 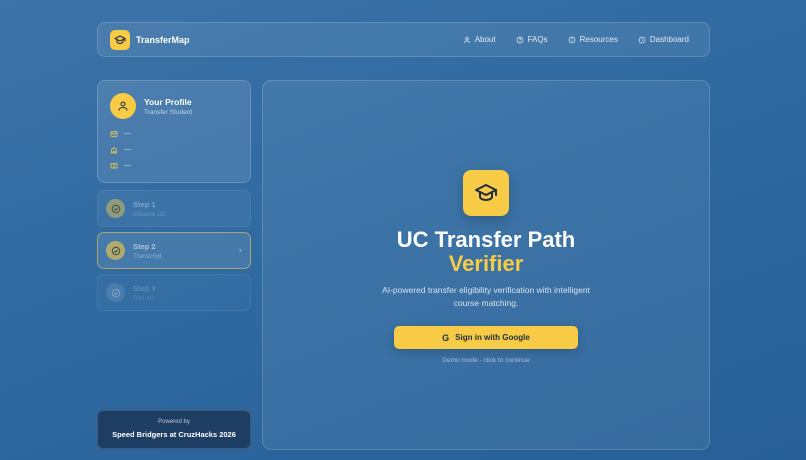 What do you see at coordinates (492, 337) in the screenshot?
I see `google-signin-label: Sign in with Google` at bounding box center [492, 337].